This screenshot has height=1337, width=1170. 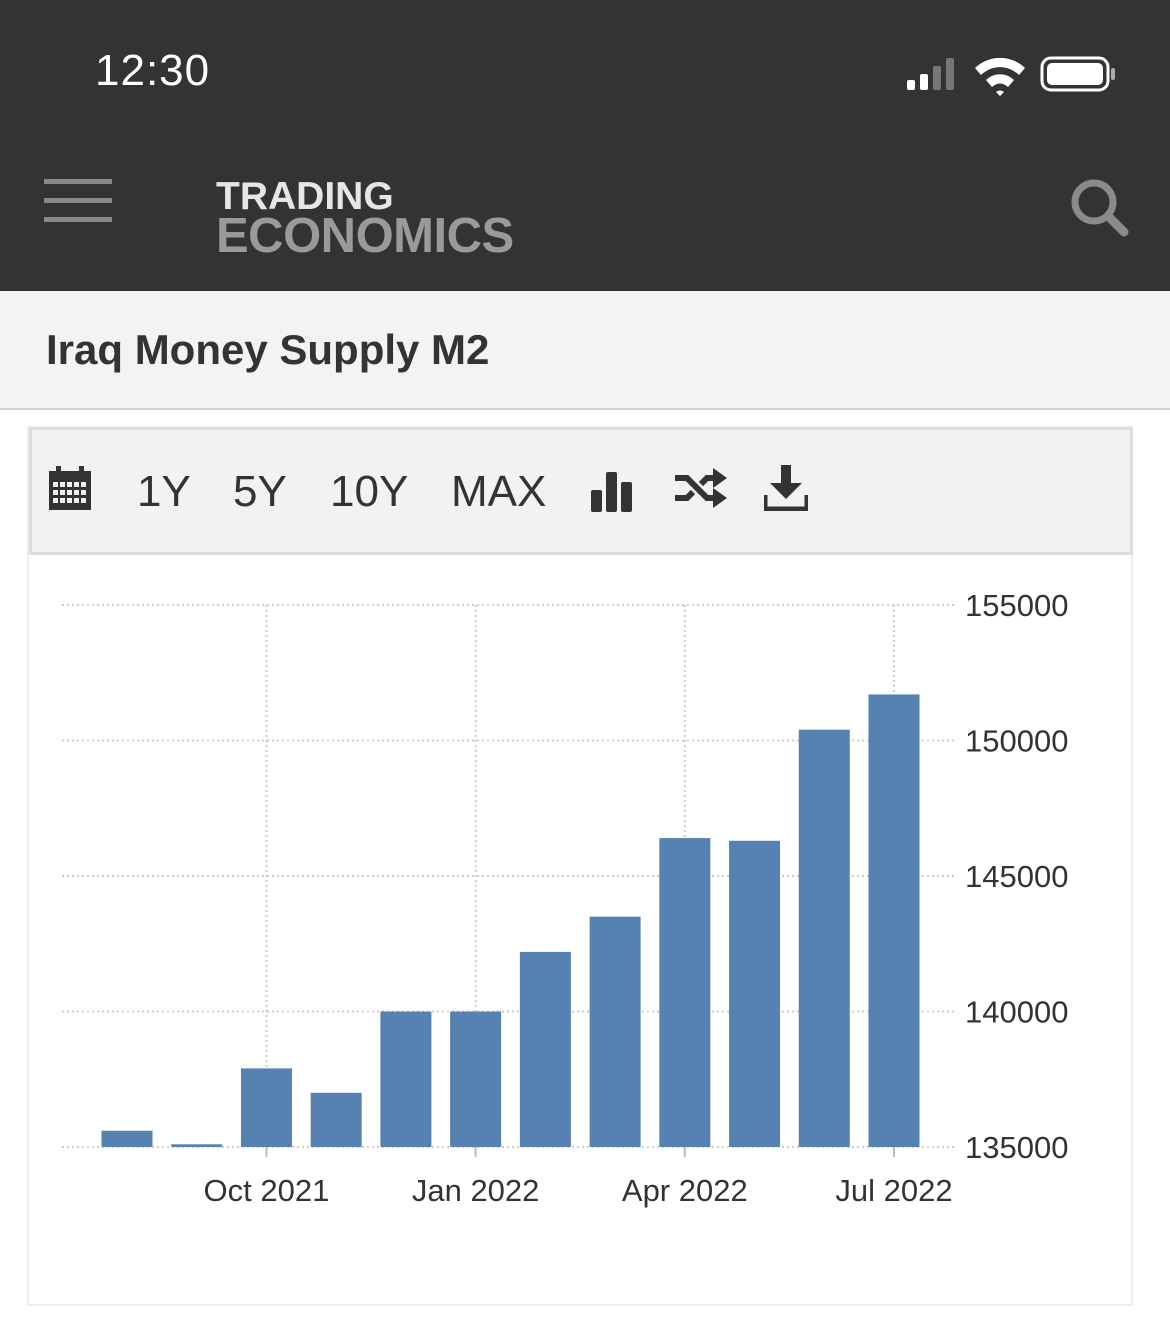 I want to click on x-tick-label: Apr 2022, so click(x=685, y=1190).